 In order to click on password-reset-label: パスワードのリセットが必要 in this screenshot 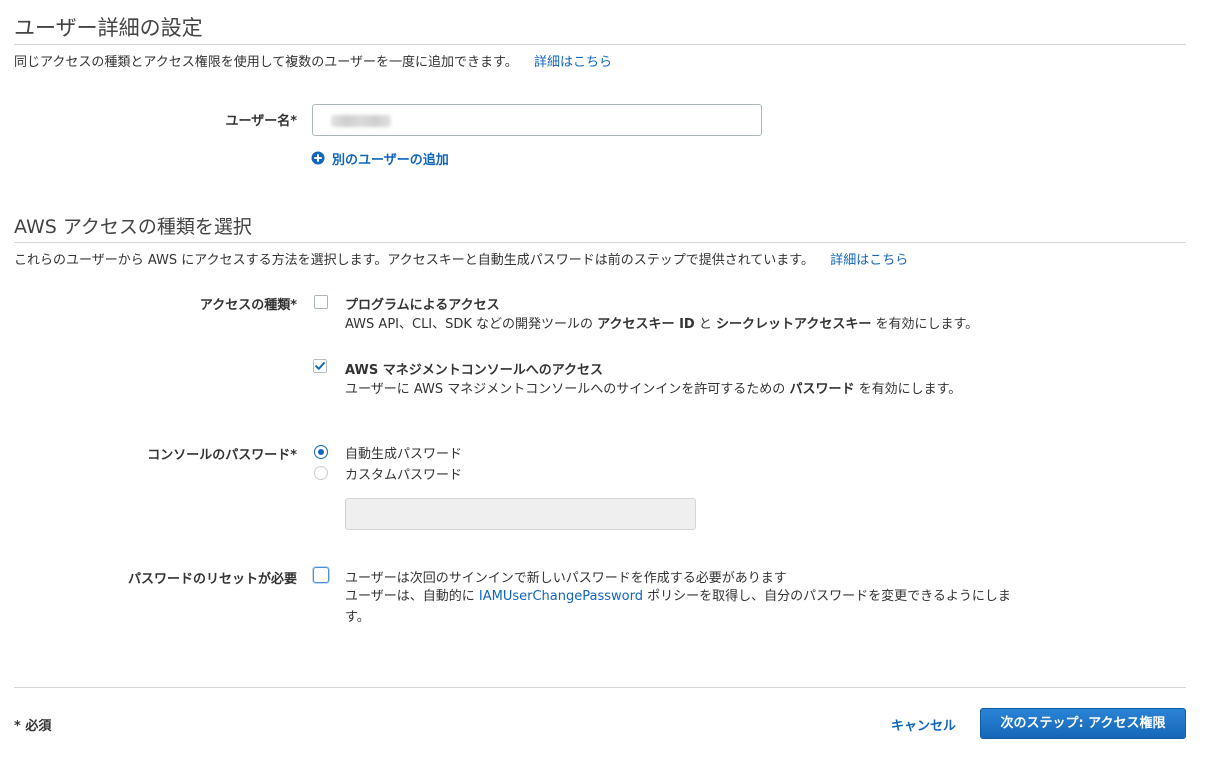, I will do `click(212, 579)`.